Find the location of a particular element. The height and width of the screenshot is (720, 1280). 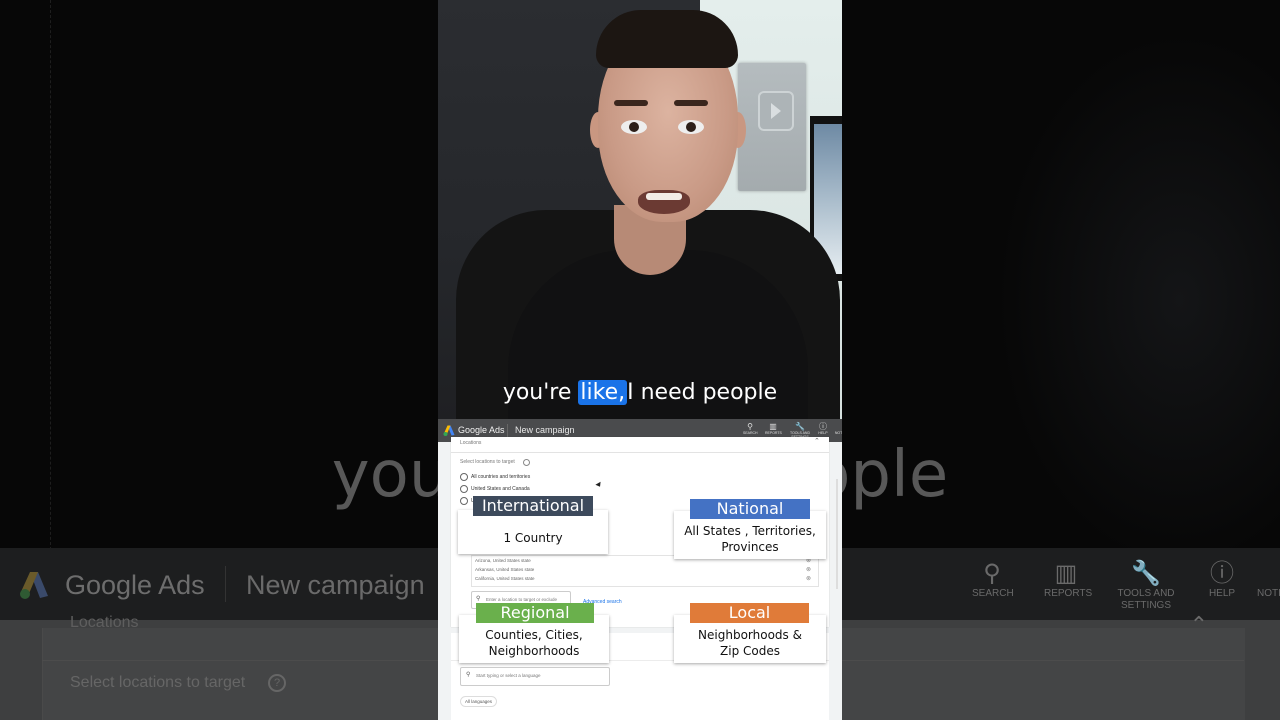

background-search-tool: ⚲ SEARCH is located at coordinates (993, 579).